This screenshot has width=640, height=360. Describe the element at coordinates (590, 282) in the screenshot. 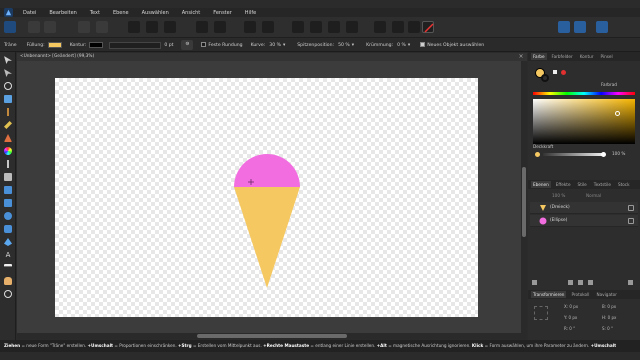

I see `mask-layer-icon` at that location.